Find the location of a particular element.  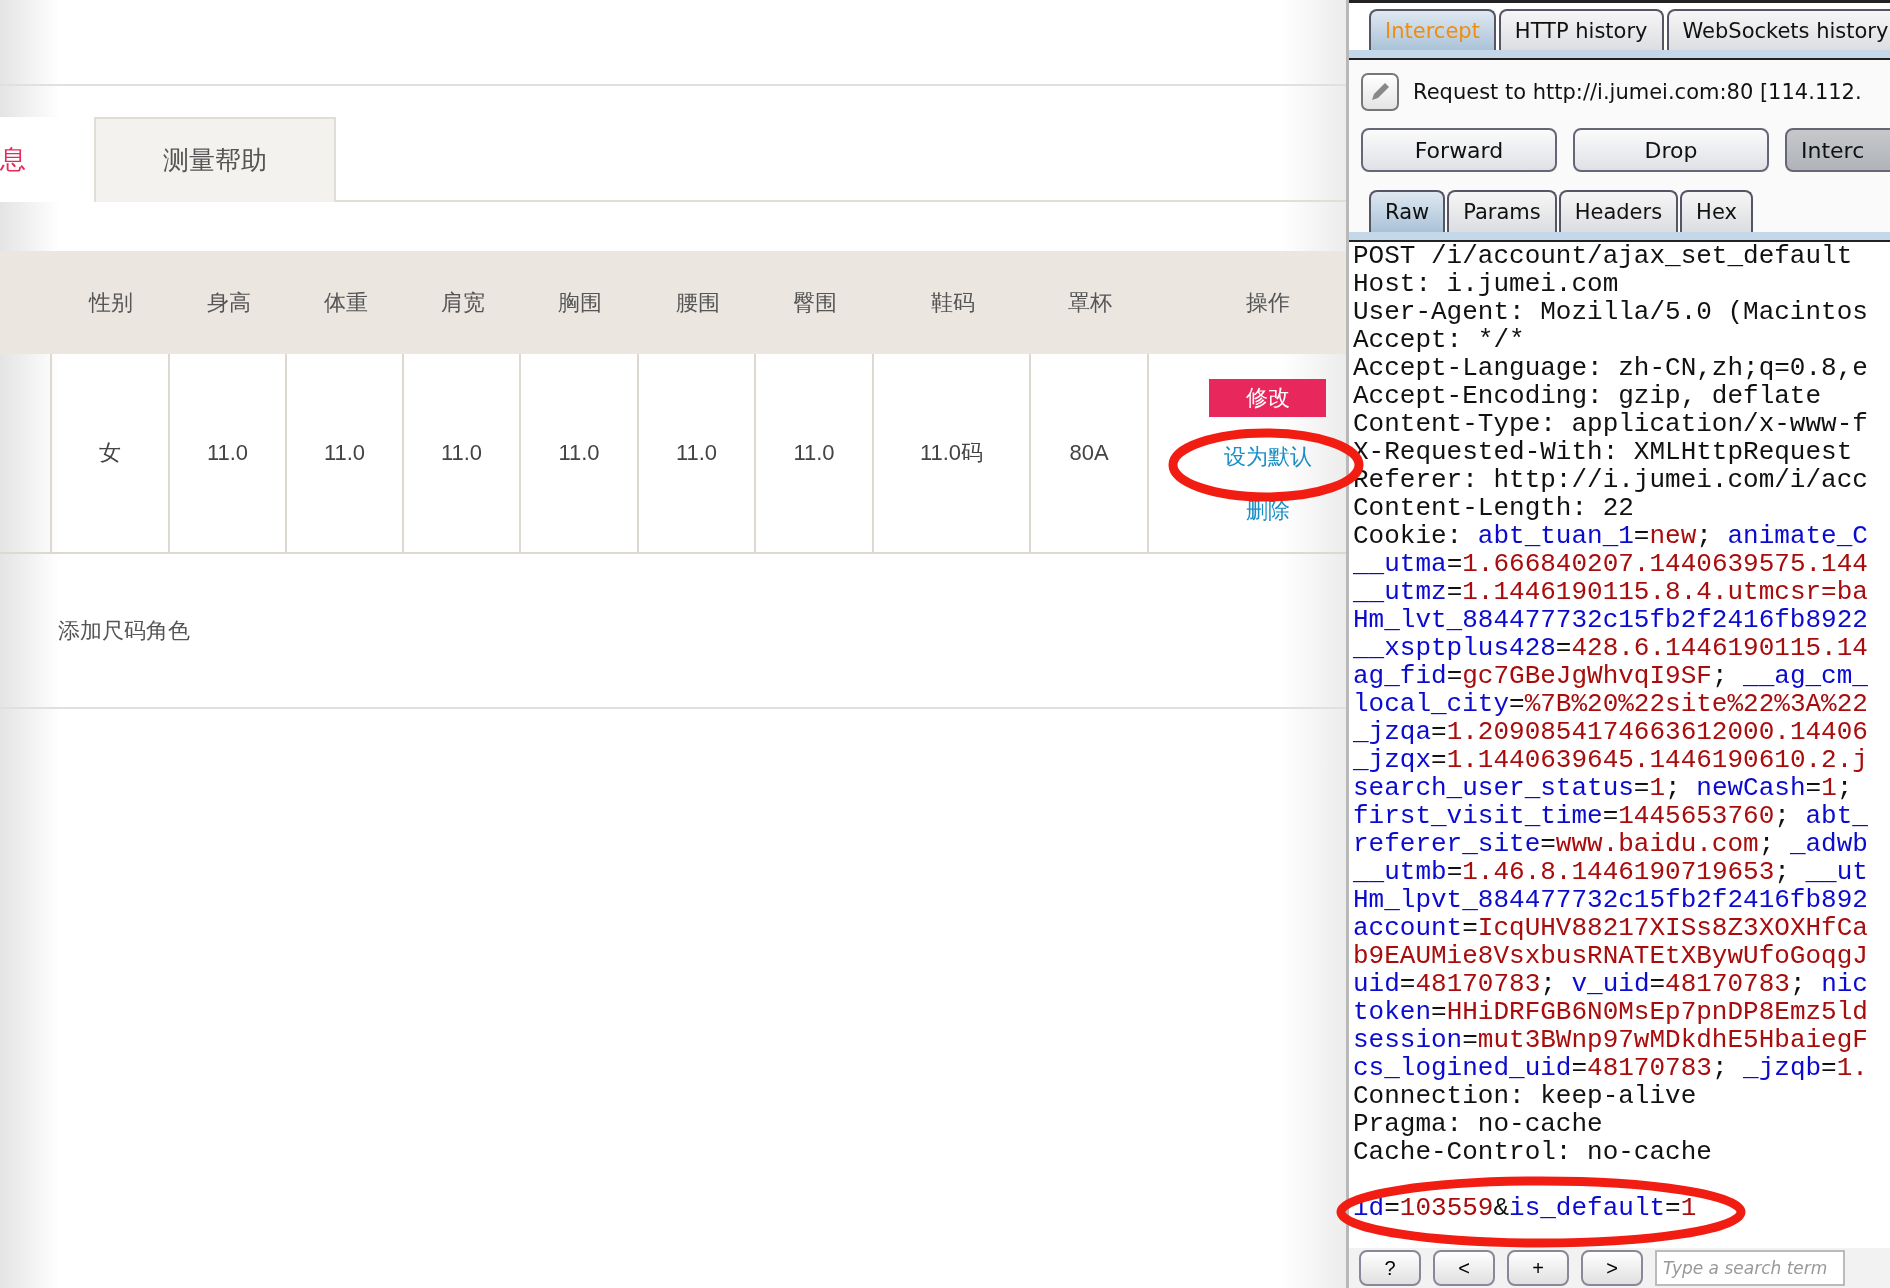

table-header-cell: 身高 is located at coordinates (228, 302).